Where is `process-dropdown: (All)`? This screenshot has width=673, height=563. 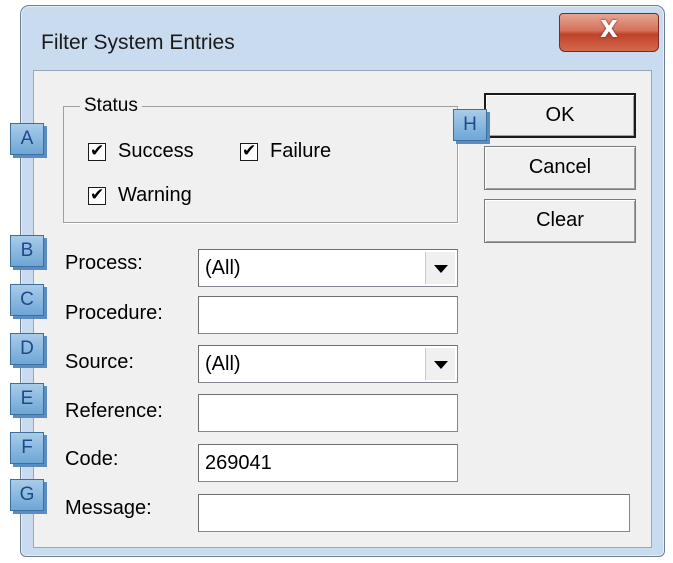 process-dropdown: (All) is located at coordinates (328, 268).